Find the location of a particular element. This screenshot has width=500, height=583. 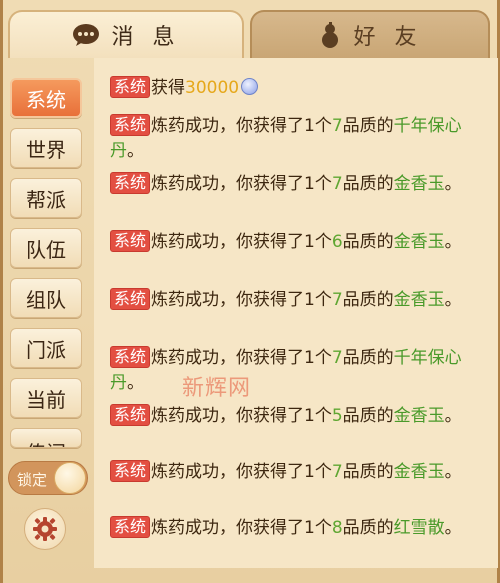

sidebar-item-team: 队伍 is located at coordinates (46, 248).